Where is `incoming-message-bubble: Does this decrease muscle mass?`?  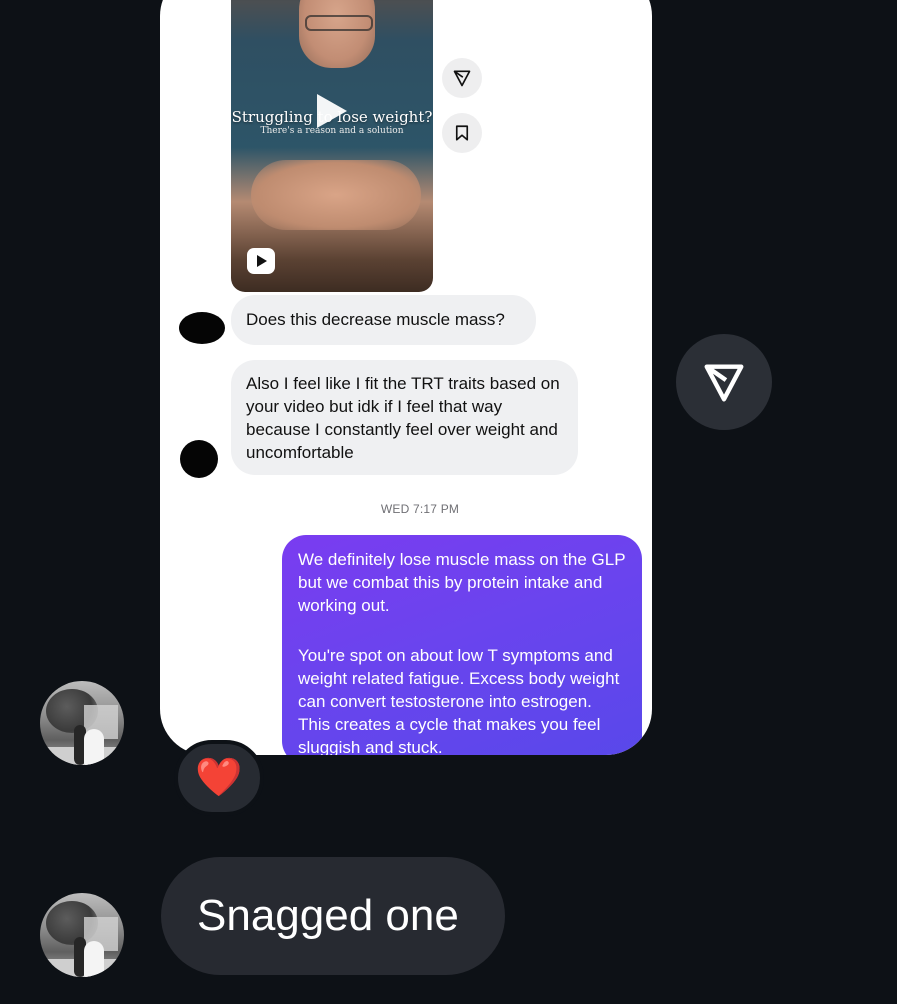
incoming-message-bubble: Does this decrease muscle mass? is located at coordinates (383, 320).